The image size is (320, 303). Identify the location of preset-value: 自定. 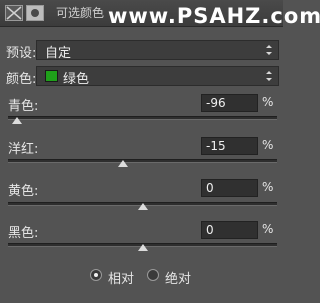
(58, 53).